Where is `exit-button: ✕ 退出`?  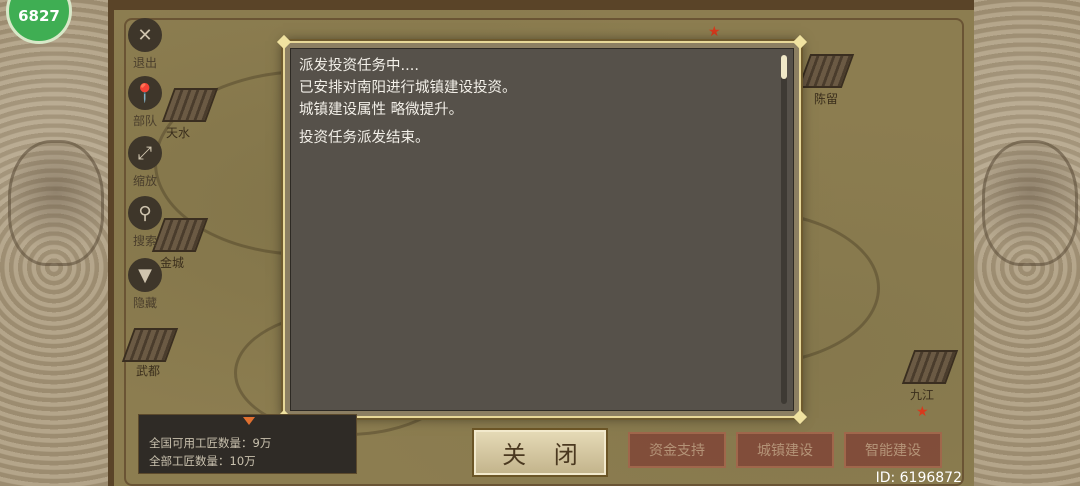 exit-button: ✕ 退出 is located at coordinates (145, 44).